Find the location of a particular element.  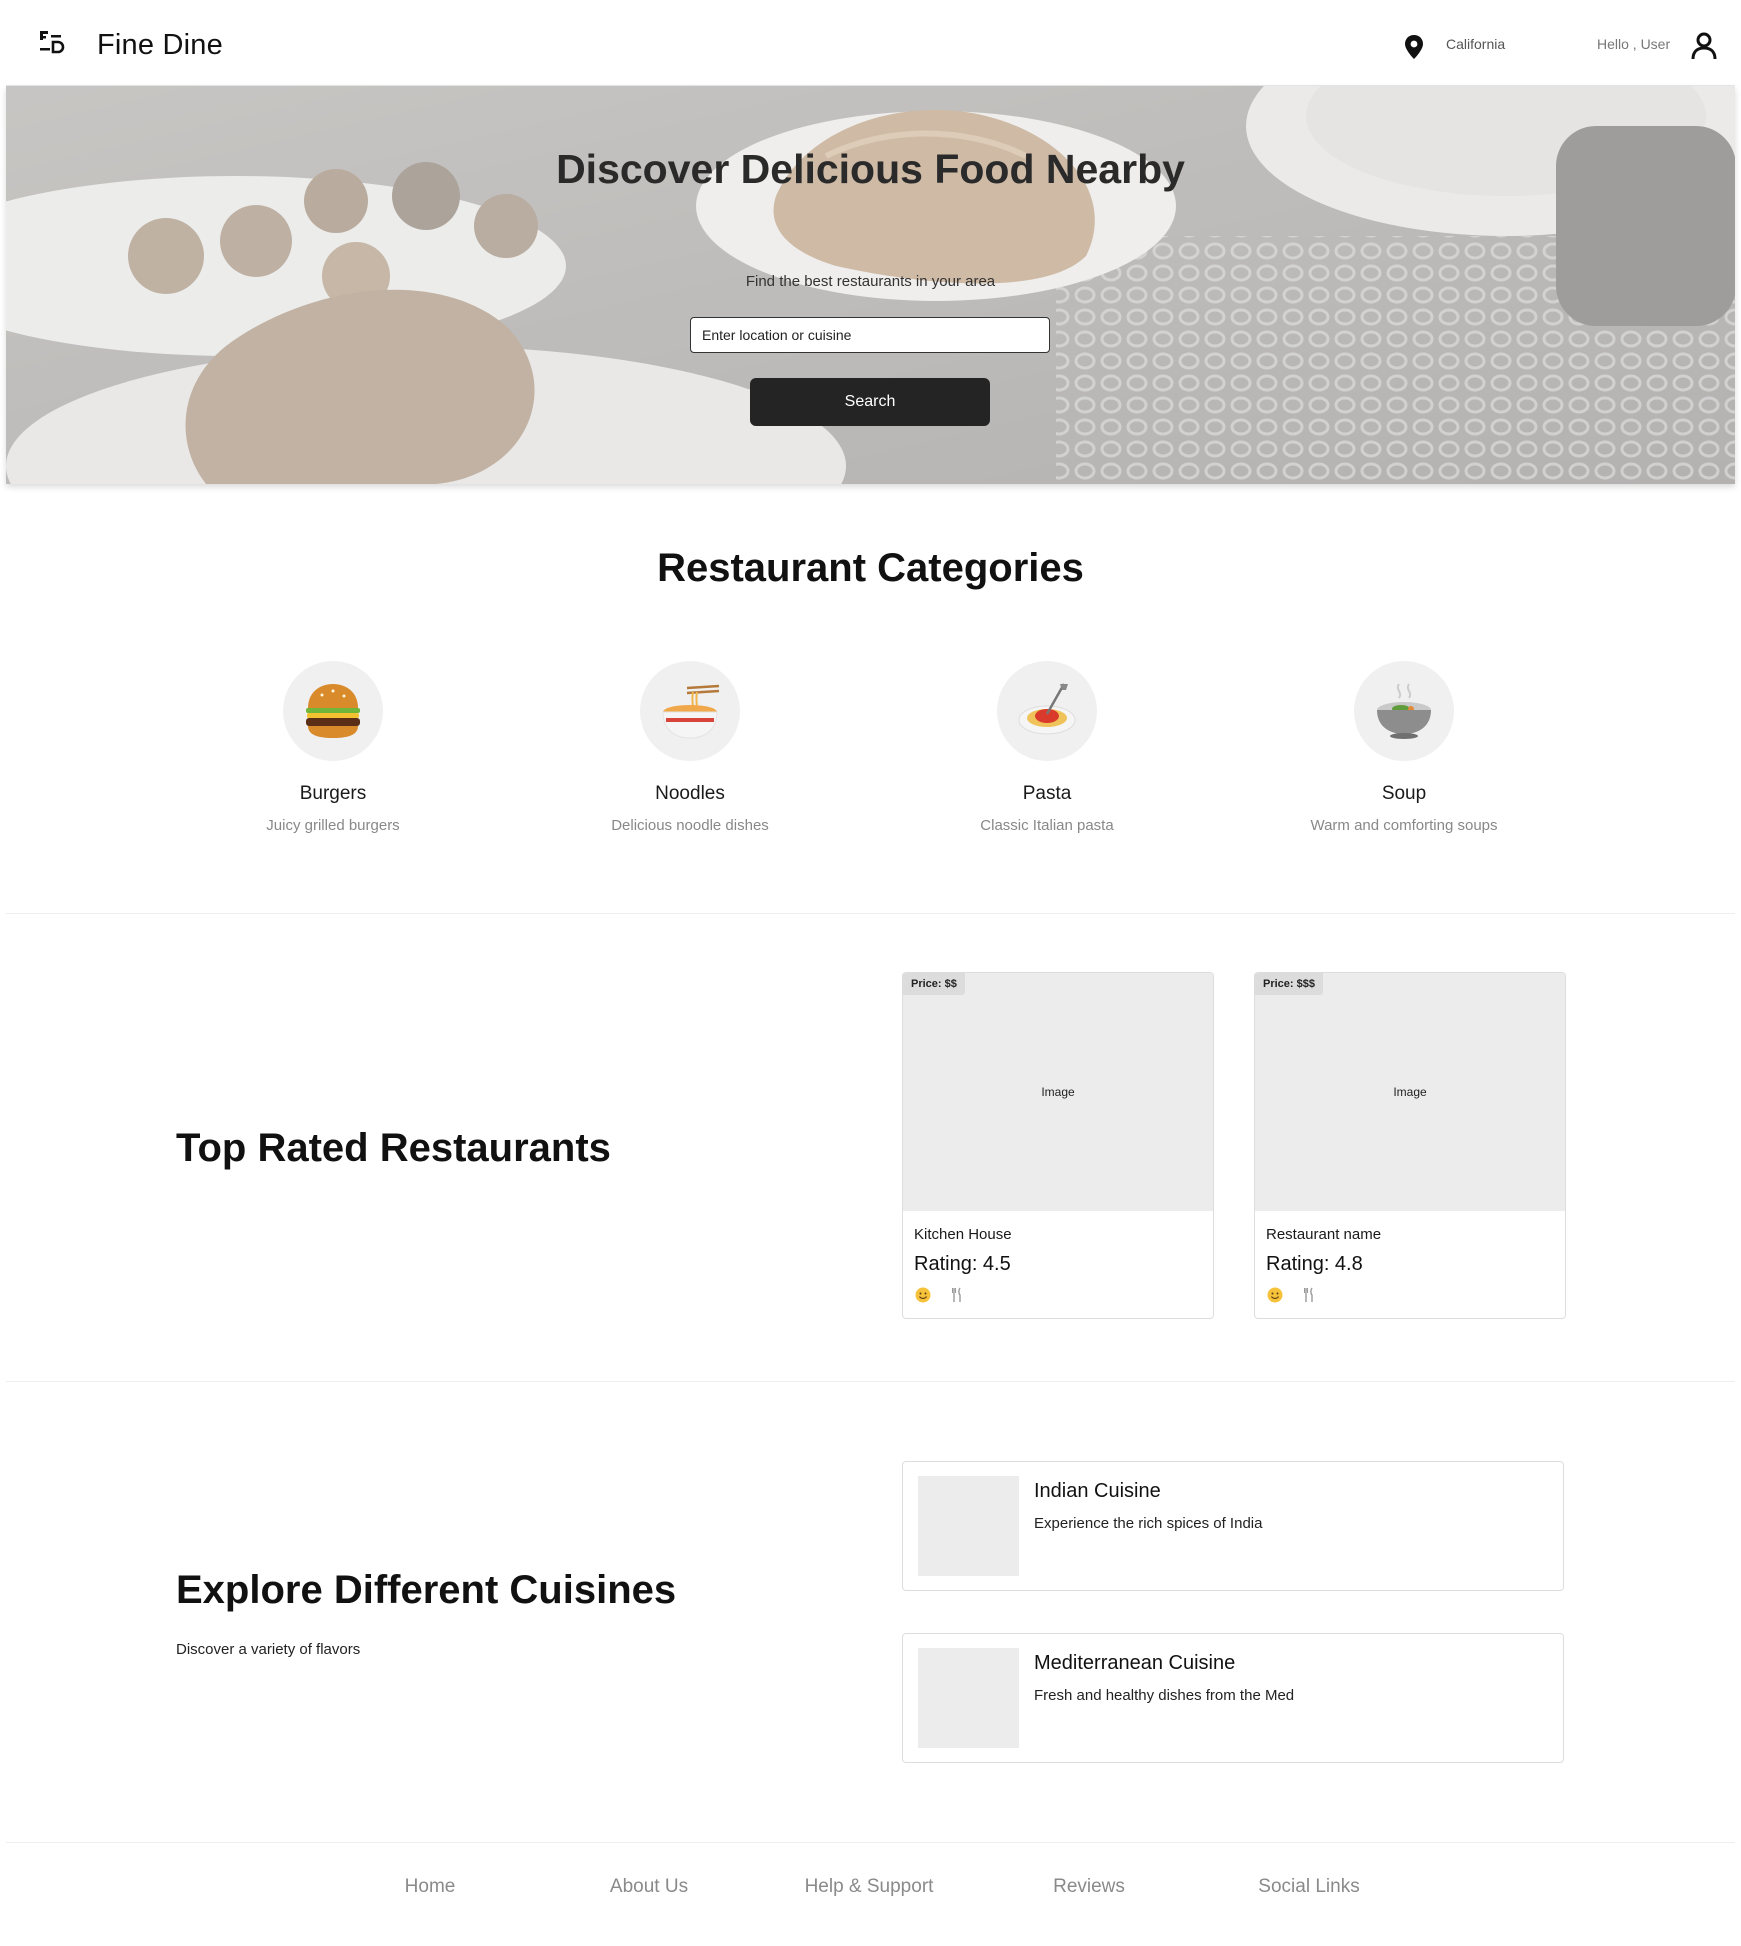

restaurant-name: Kitchen House is located at coordinates (963, 1234).